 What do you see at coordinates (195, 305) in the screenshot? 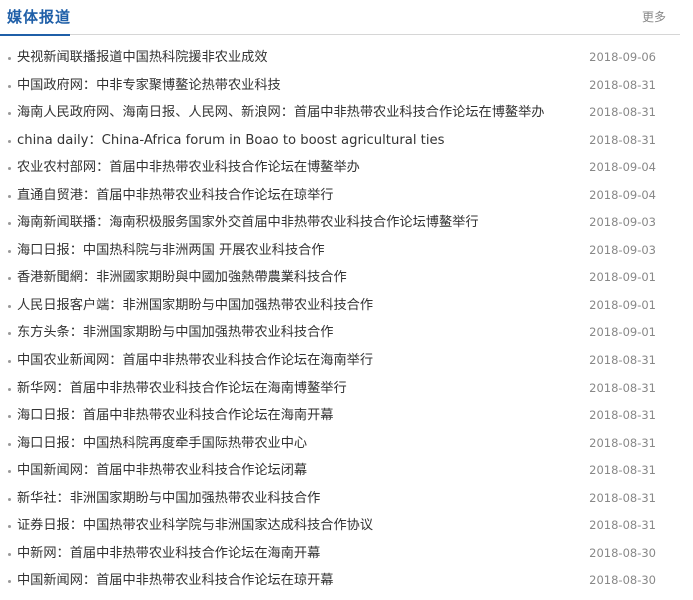
I see `news-link: 人民日报客户端：非洲国家期盼与中国加强热带农业科技合作` at bounding box center [195, 305].